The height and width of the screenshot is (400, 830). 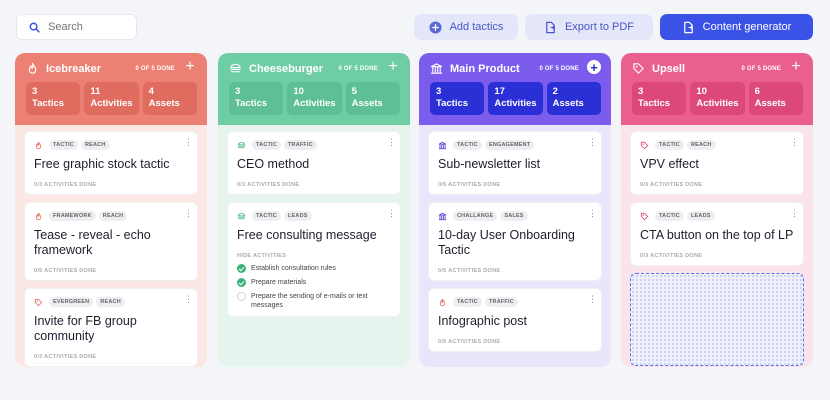 I want to click on search-input, so click(x=88, y=27).